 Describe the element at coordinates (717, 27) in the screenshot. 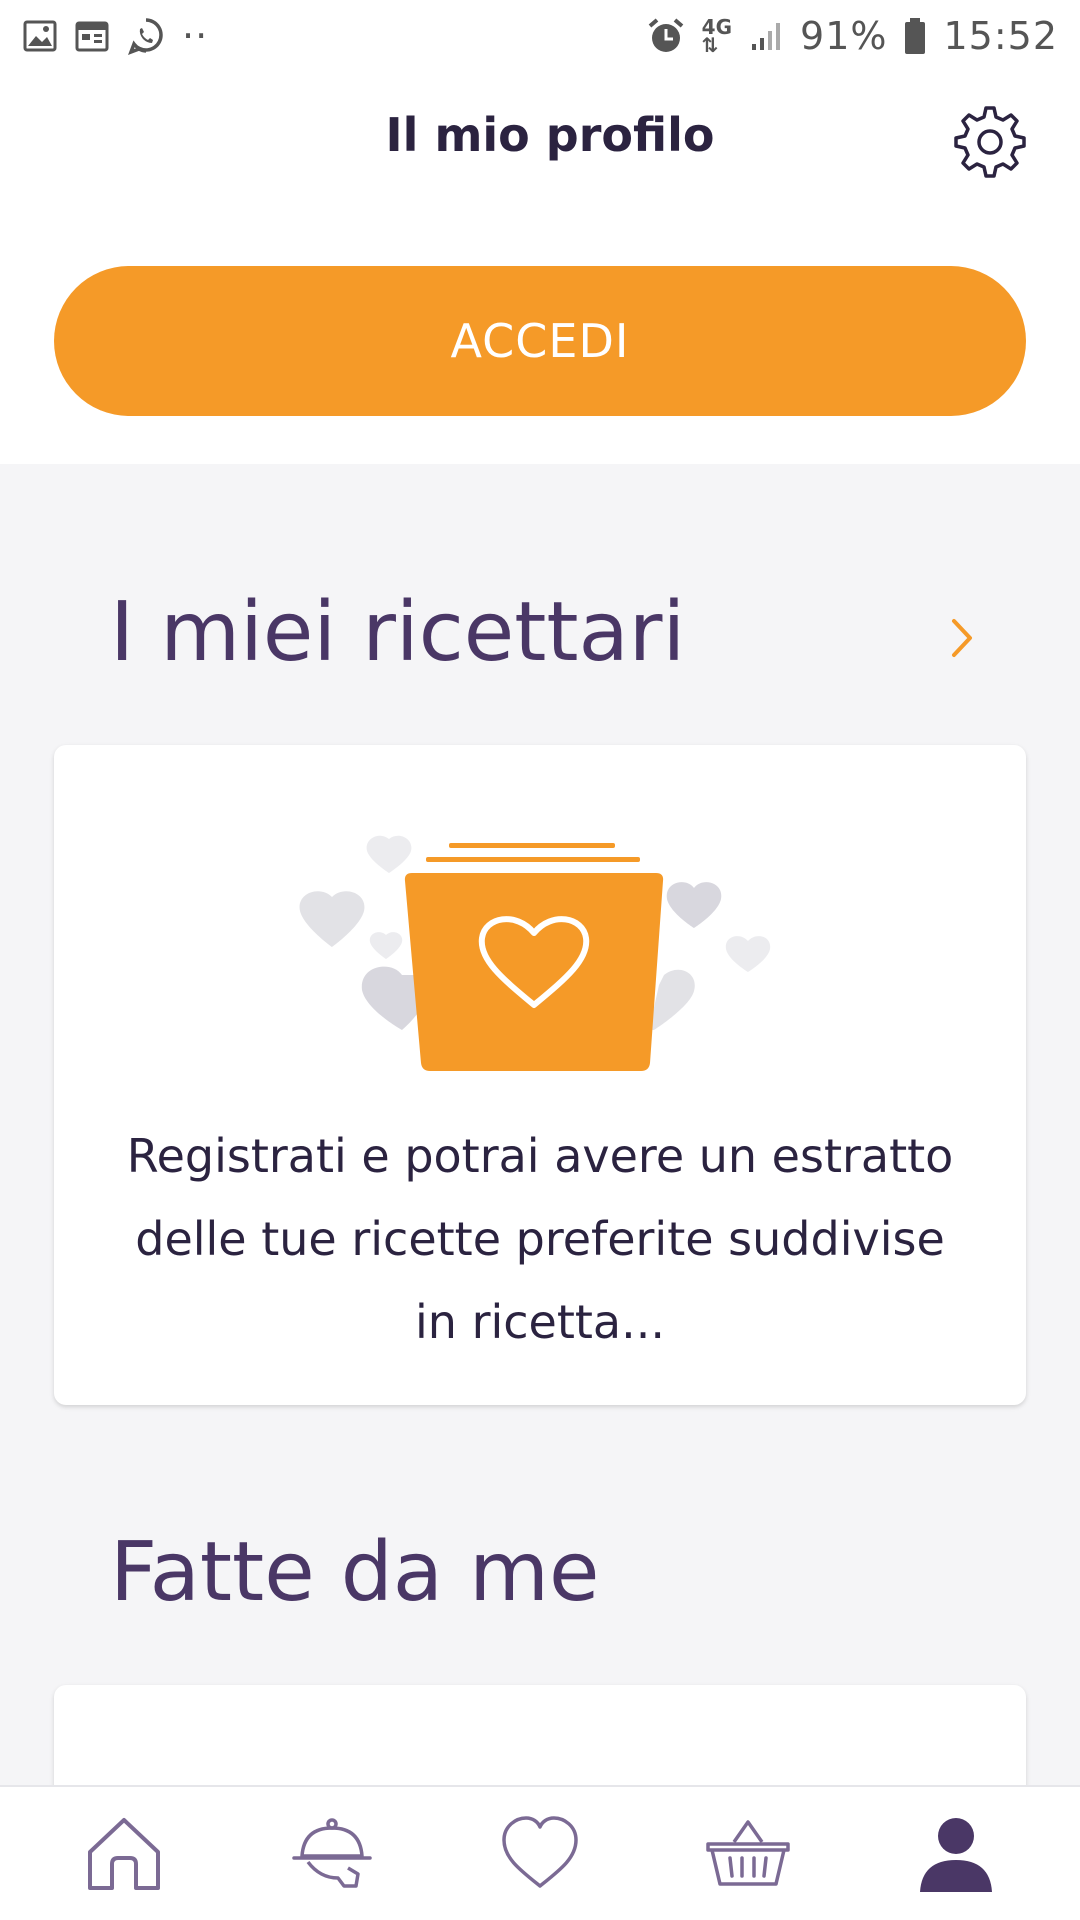

I see `network-label: 4G` at that location.